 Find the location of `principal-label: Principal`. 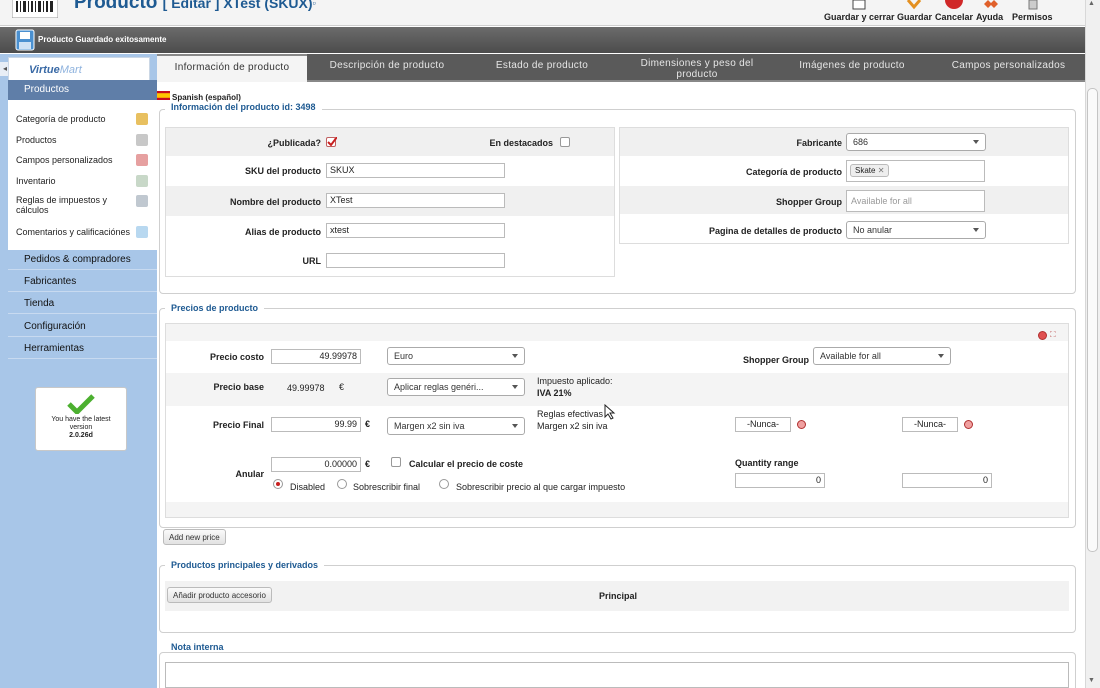

principal-label: Principal is located at coordinates (618, 596).